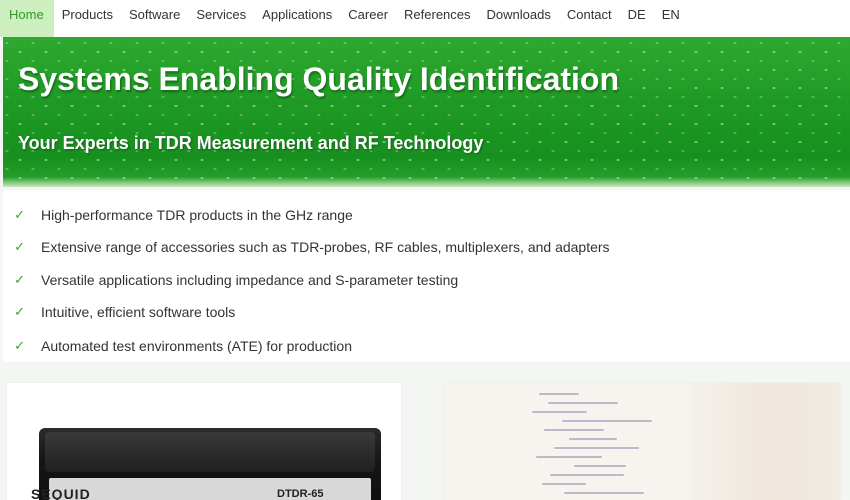 This screenshot has width=850, height=500. Describe the element at coordinates (671, 18) in the screenshot. I see `language-en: EN` at that location.